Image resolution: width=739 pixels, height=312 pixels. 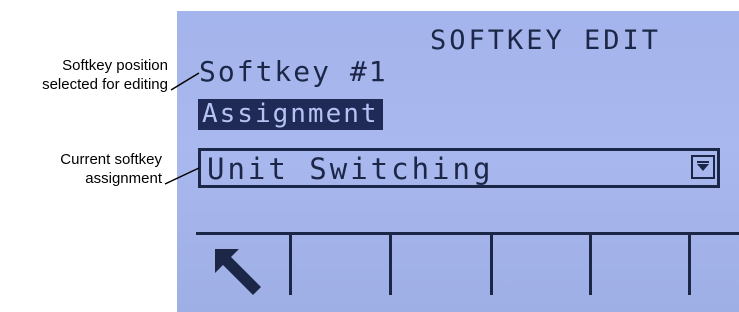 What do you see at coordinates (546, 40) in the screenshot?
I see `screen-title: SOFTKEY EDIT` at bounding box center [546, 40].